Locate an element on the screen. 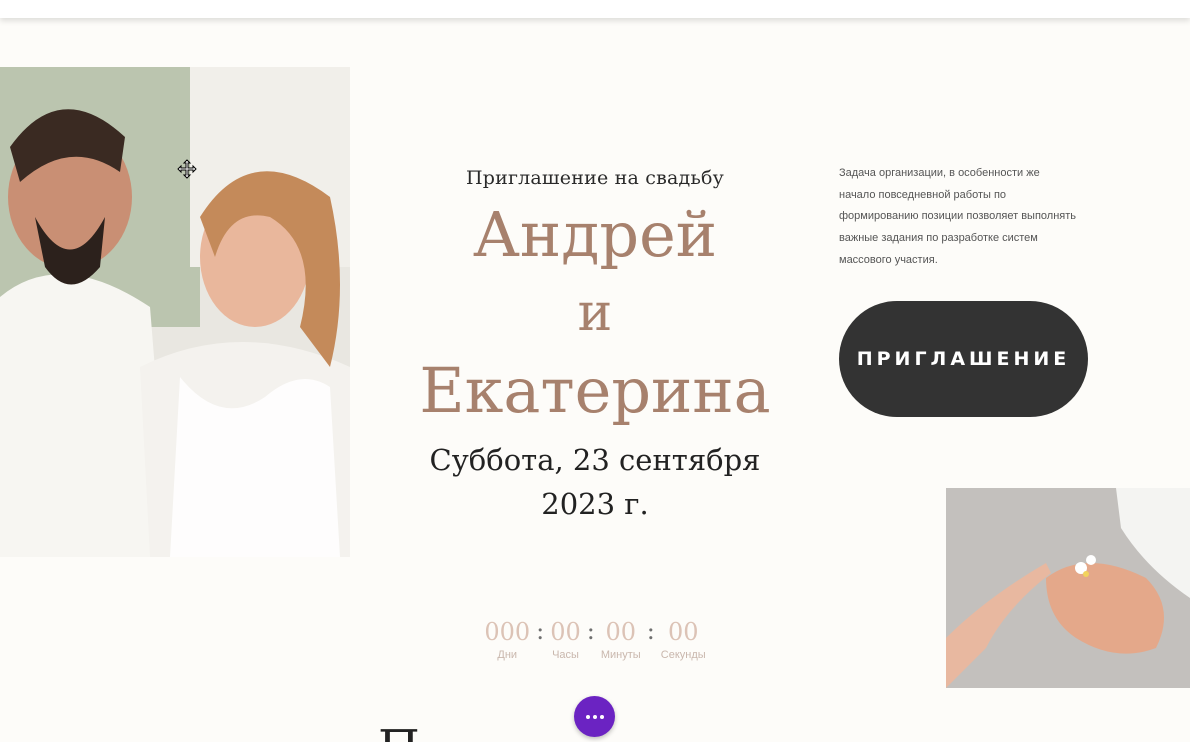 The height and width of the screenshot is (742, 1190). wedding-date: Суббота, 23 сентября 2023 г. is located at coordinates (595, 482).